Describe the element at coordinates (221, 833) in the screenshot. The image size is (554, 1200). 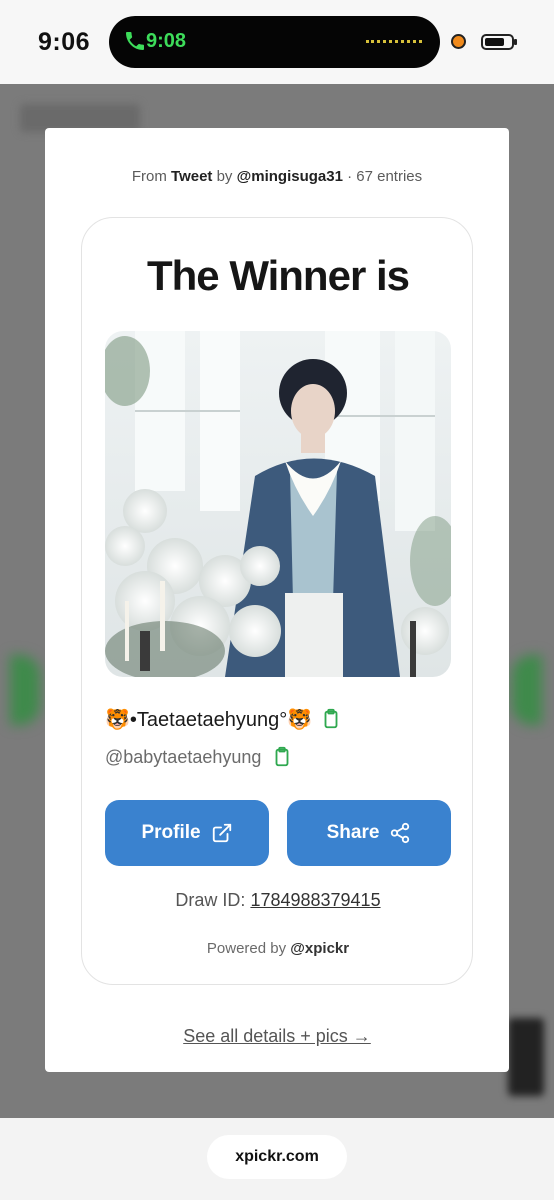
I see `external-link-icon` at that location.